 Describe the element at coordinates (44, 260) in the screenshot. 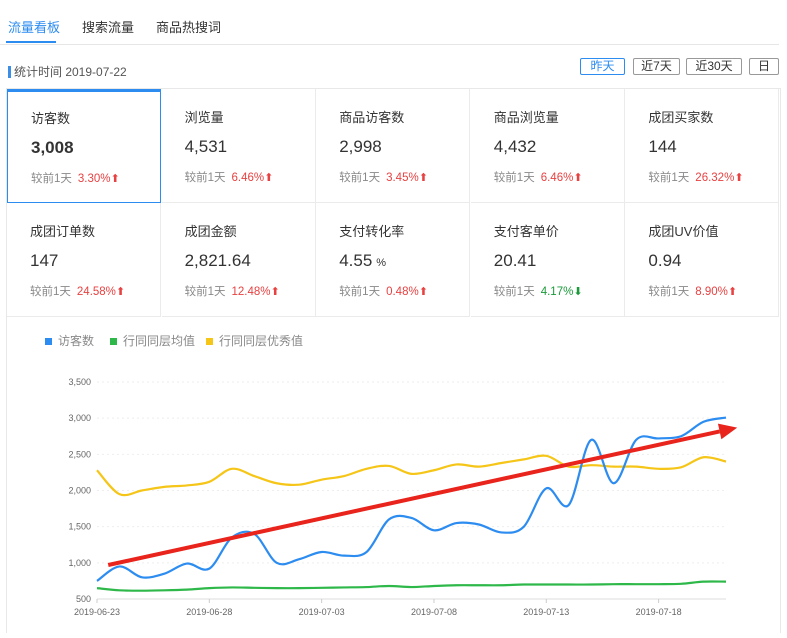

I see `metric-value-text: 147` at that location.